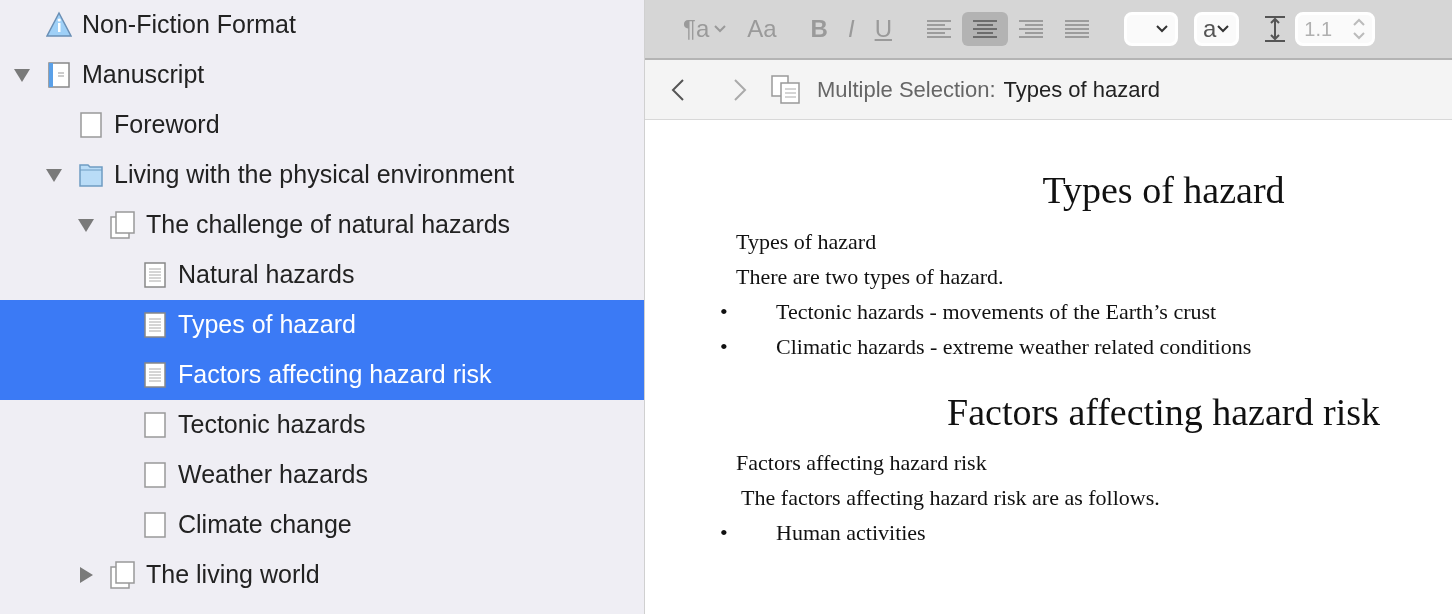 The image size is (1452, 614). What do you see at coordinates (322, 125) in the screenshot?
I see `binder-item: Foreword` at bounding box center [322, 125].